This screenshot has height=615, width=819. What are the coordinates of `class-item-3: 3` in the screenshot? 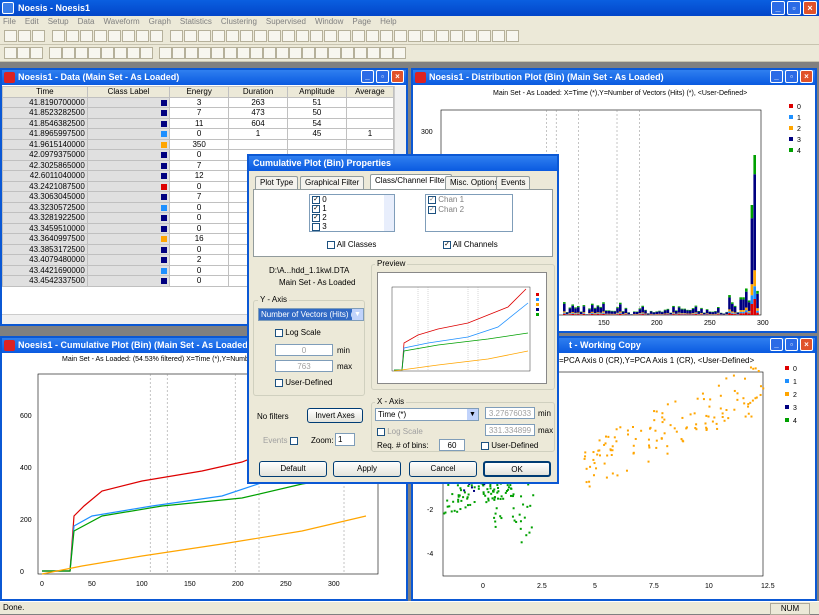 It's located at (352, 226).